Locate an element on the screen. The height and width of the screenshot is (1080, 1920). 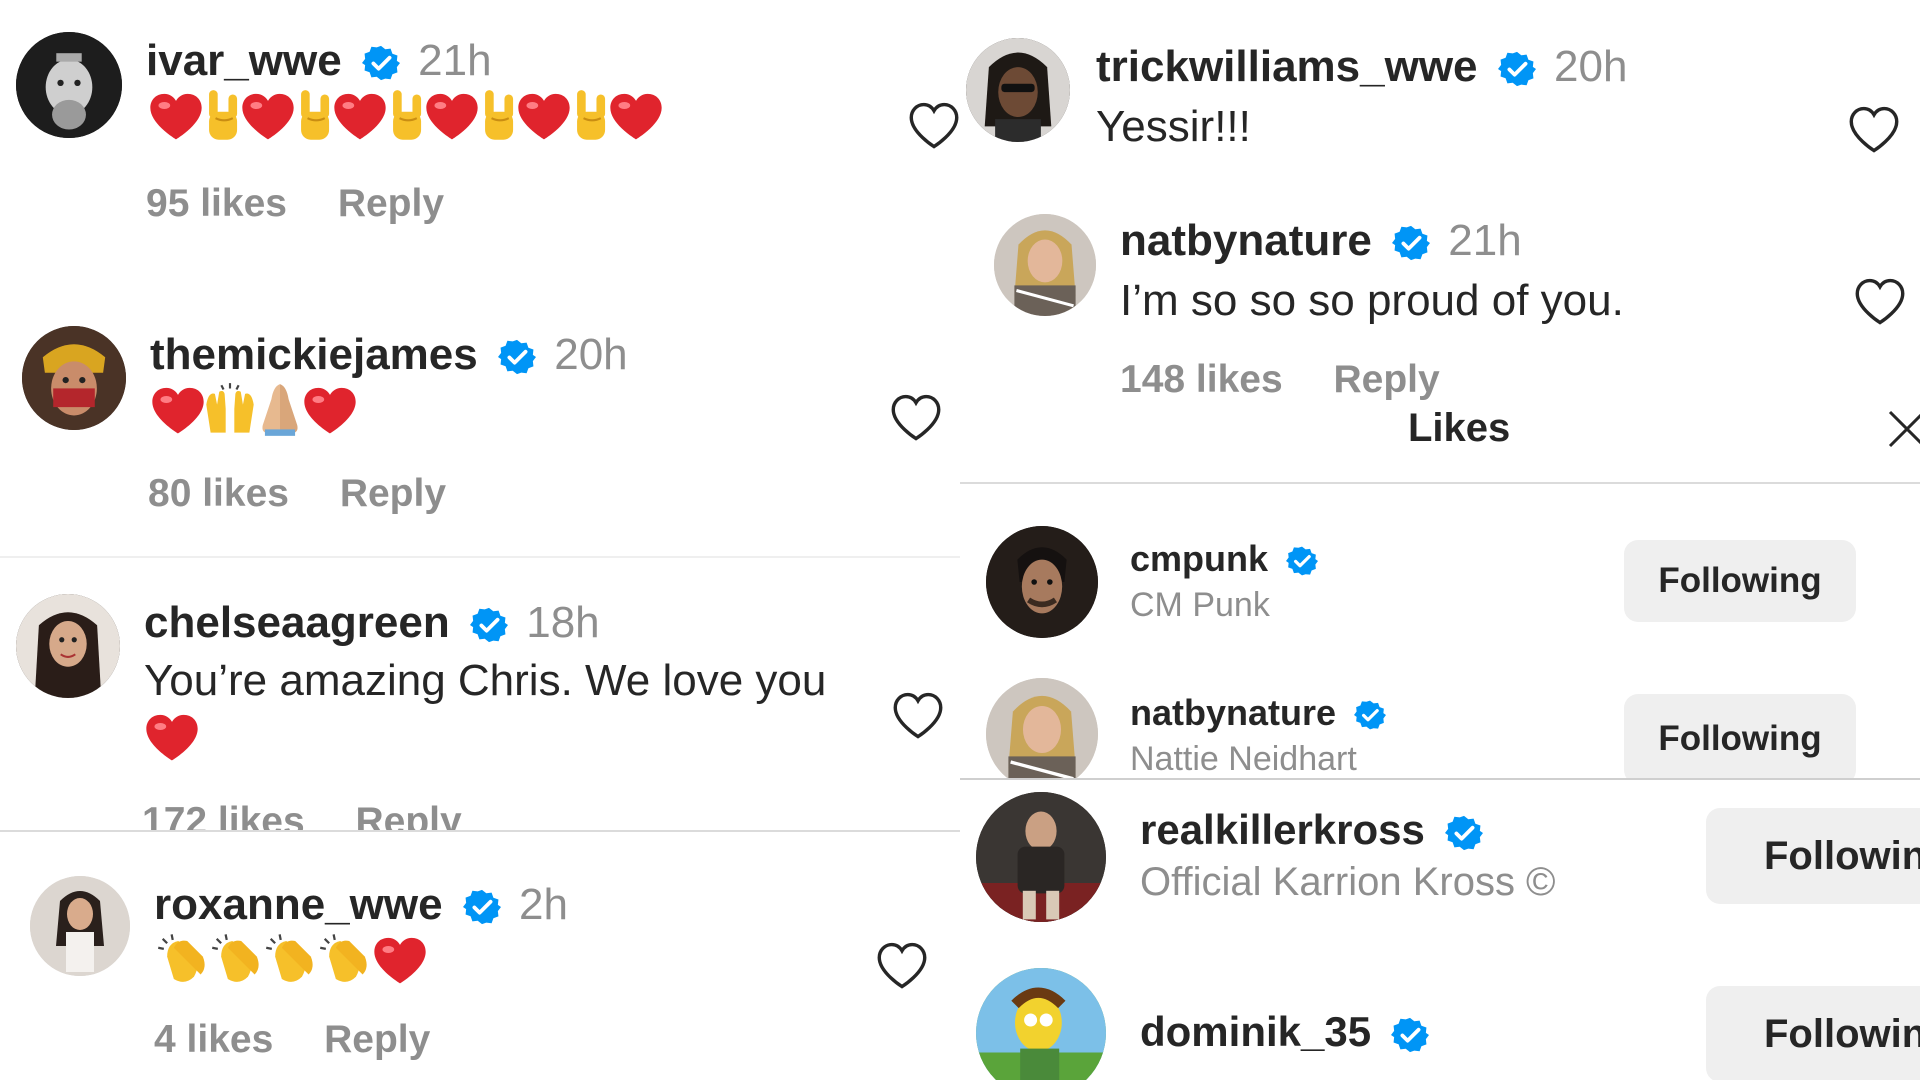
close-icon is located at coordinates (1904, 428).